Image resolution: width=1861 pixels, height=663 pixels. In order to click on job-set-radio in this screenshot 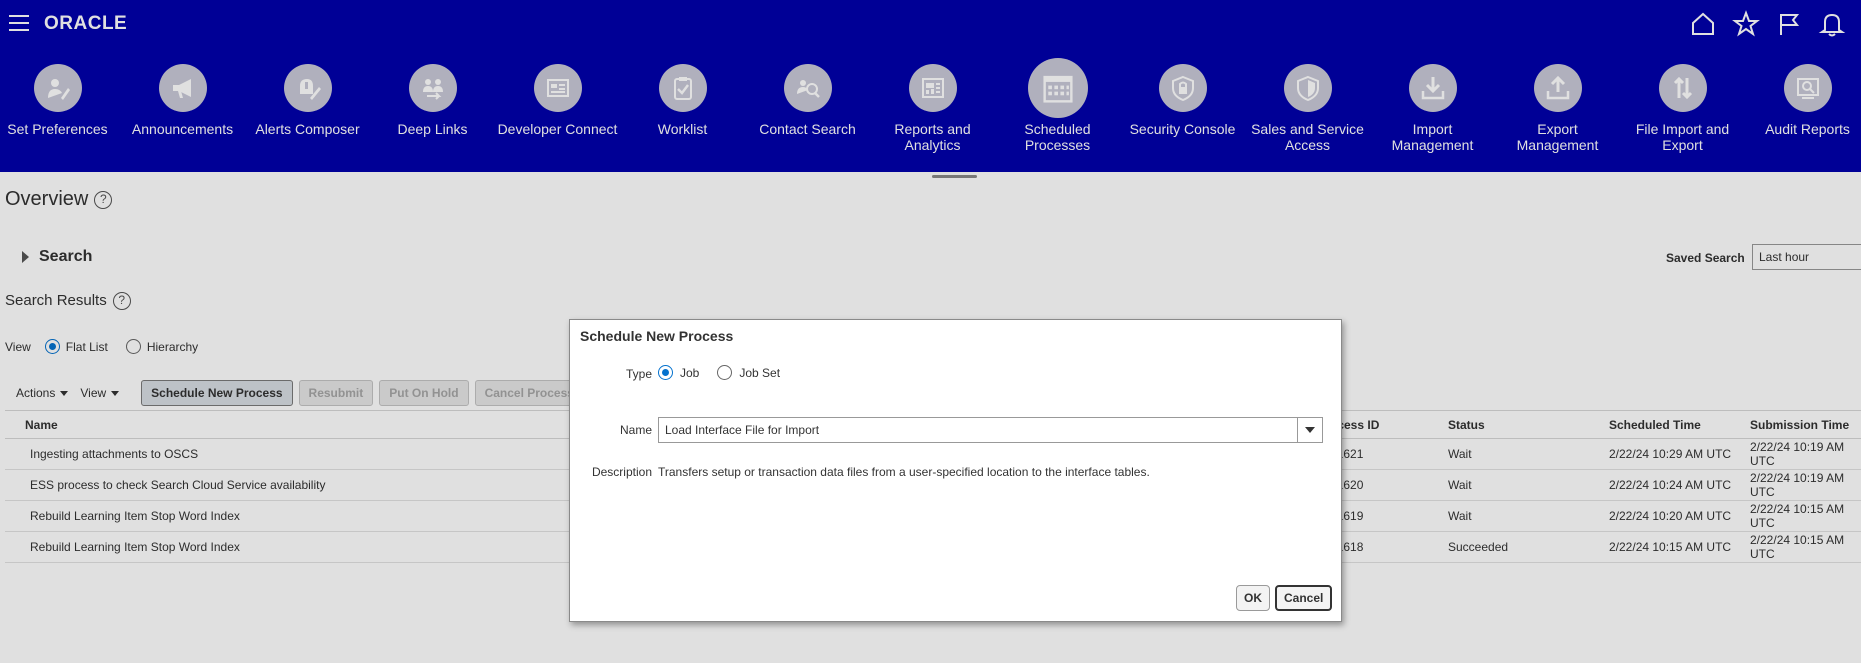, I will do `click(725, 372)`.